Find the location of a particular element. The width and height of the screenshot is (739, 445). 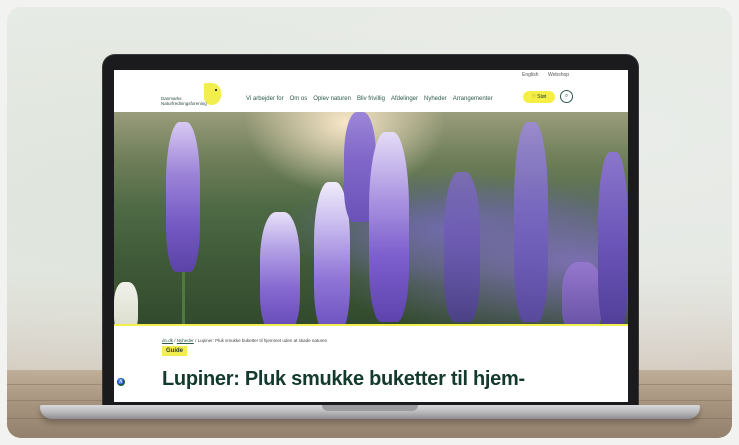

nav-item-arrangementer: Arrangementer is located at coordinates (473, 99).